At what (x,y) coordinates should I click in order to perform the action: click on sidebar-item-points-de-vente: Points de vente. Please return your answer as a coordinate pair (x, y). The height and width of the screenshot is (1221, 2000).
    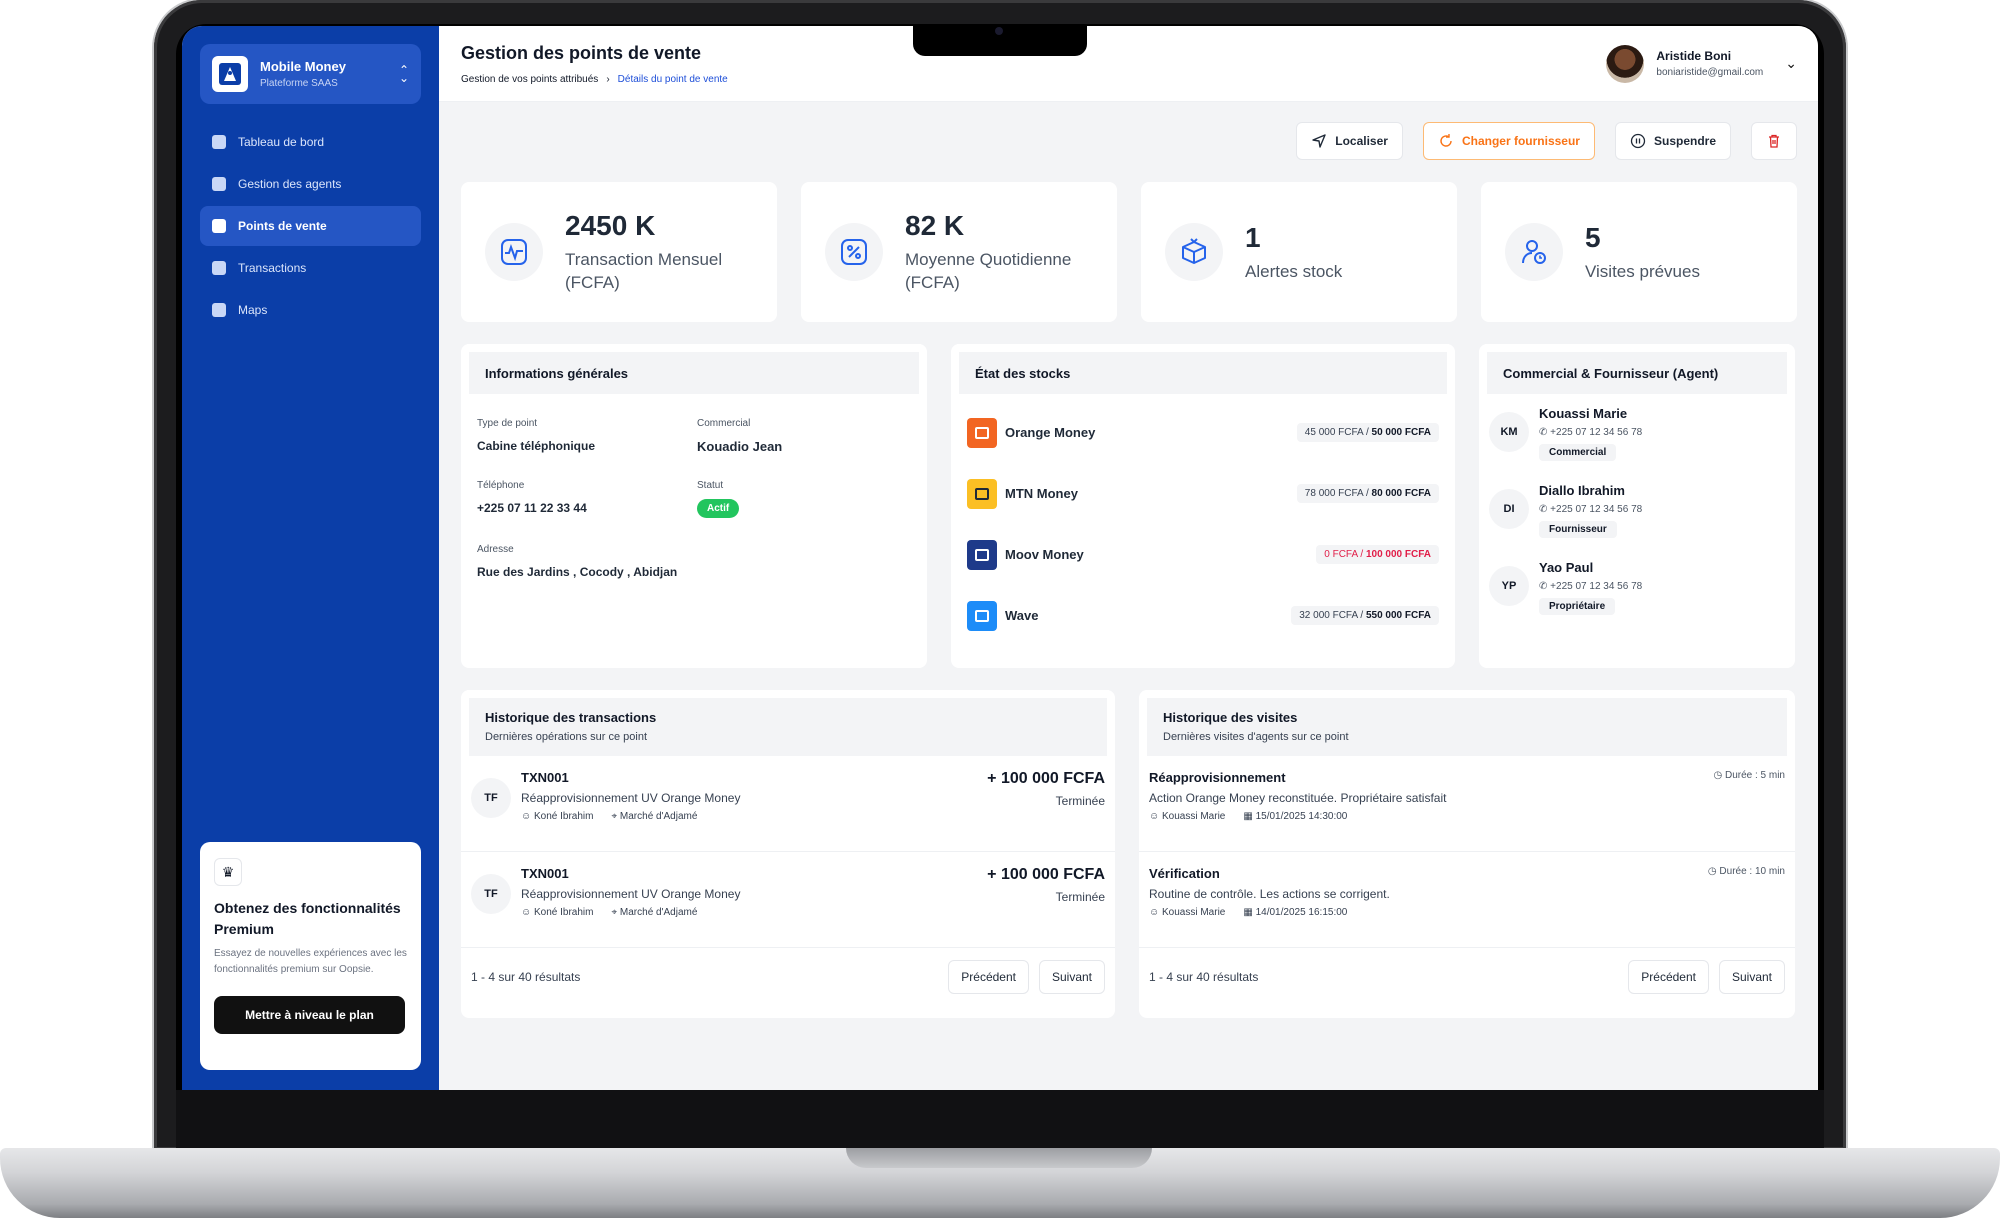
    Looking at the image, I should click on (310, 226).